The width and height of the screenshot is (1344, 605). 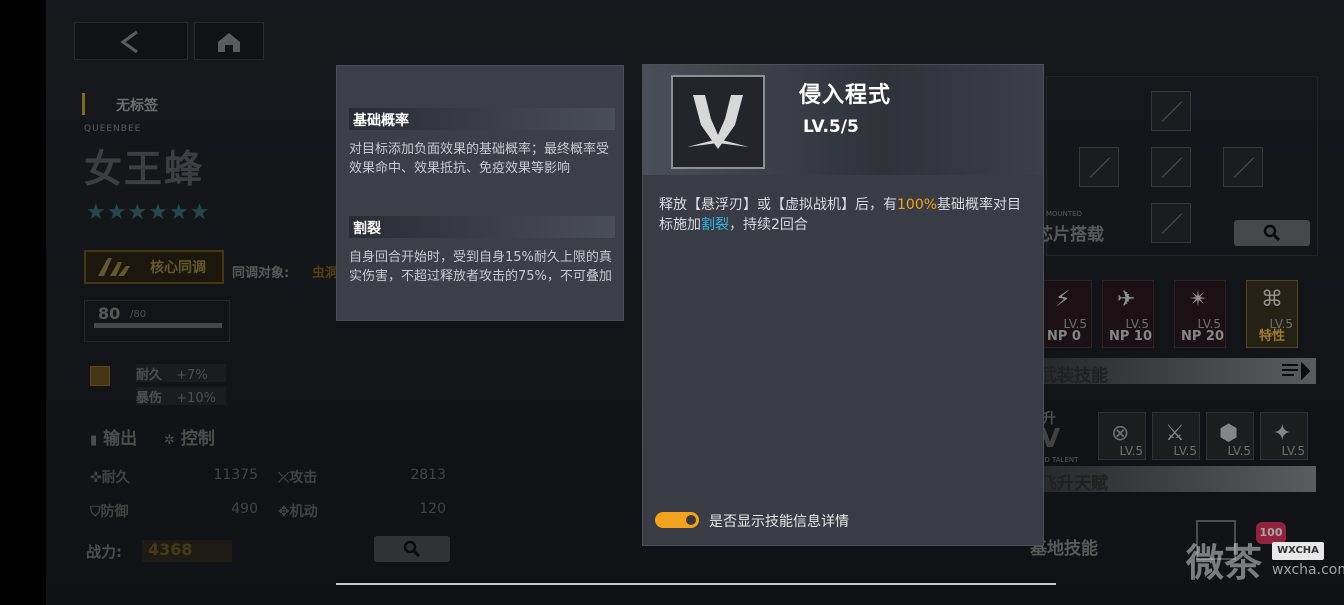 I want to click on watermark-text: 微茶, so click(x=1224, y=563).